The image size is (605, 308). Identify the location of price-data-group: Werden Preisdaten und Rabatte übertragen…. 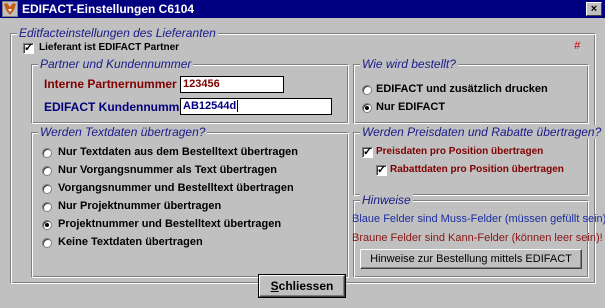
(478, 160).